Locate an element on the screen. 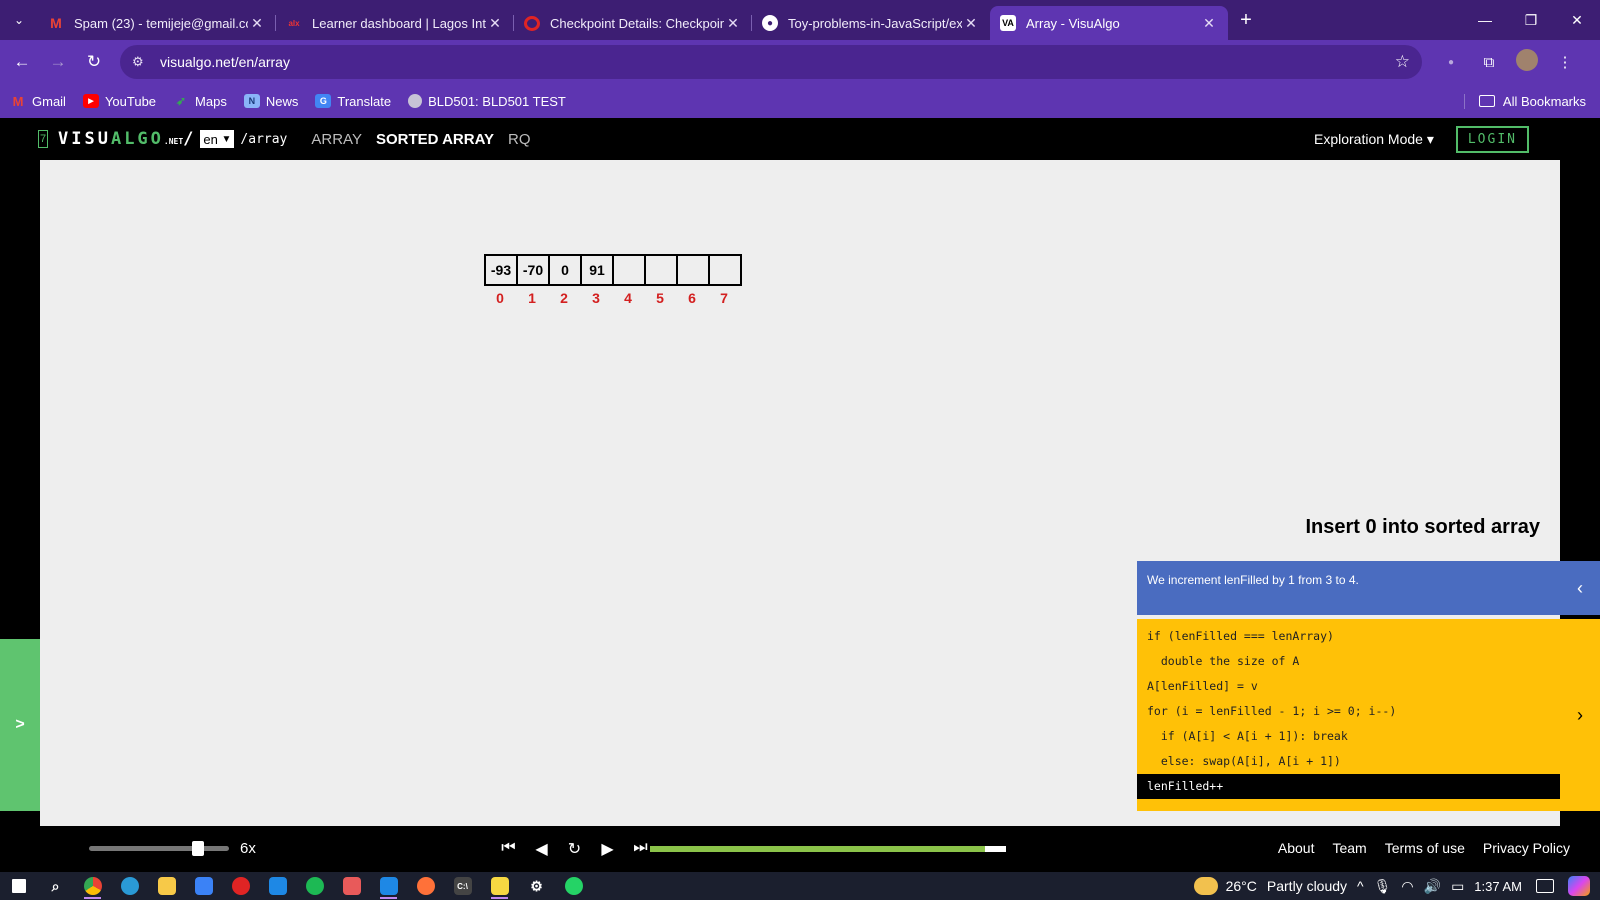 The width and height of the screenshot is (1600, 900). new-tab-icon: + is located at coordinates (1246, 20).